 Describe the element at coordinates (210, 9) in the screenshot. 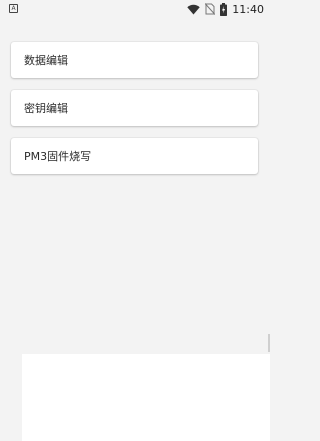

I see `no-sim-icon` at that location.